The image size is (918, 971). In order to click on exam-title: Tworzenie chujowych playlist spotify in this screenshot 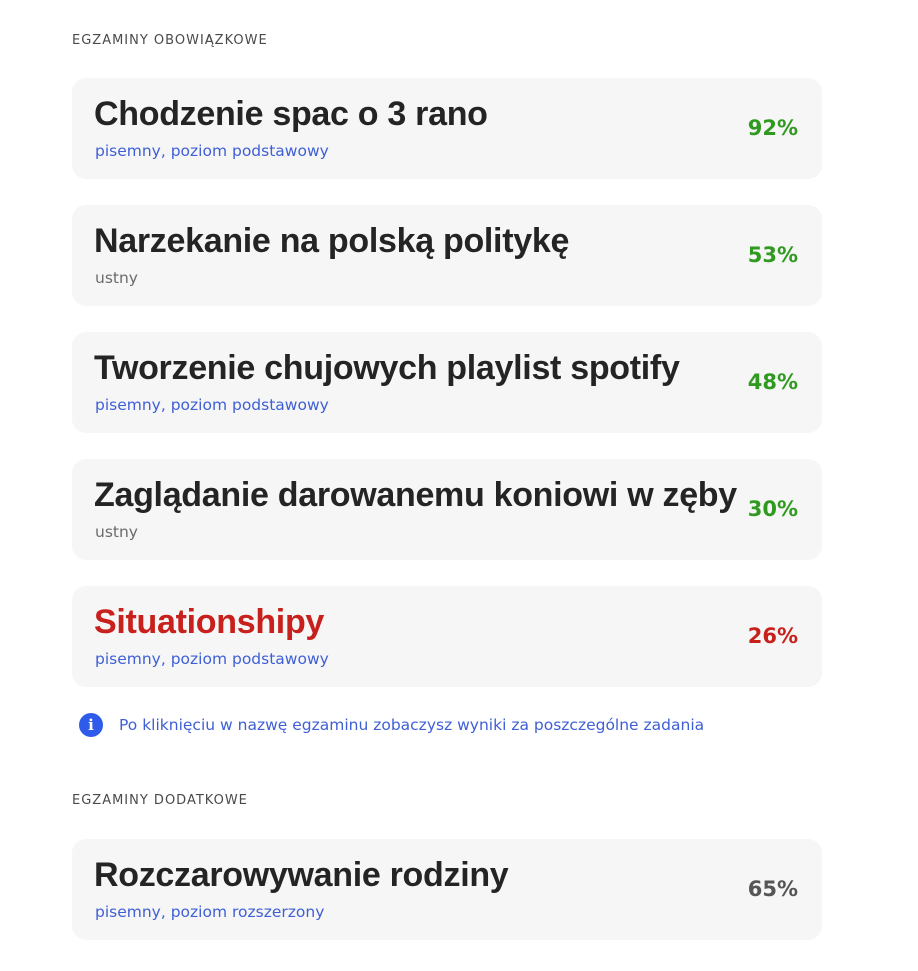, I will do `click(387, 368)`.